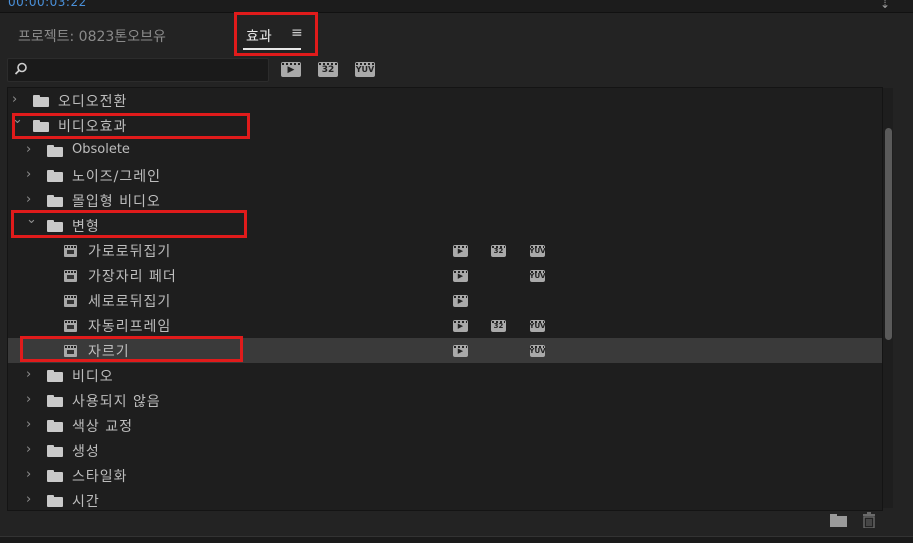 This screenshot has height=543, width=913. I want to click on tree-item-label: Obsolete, so click(101, 149).